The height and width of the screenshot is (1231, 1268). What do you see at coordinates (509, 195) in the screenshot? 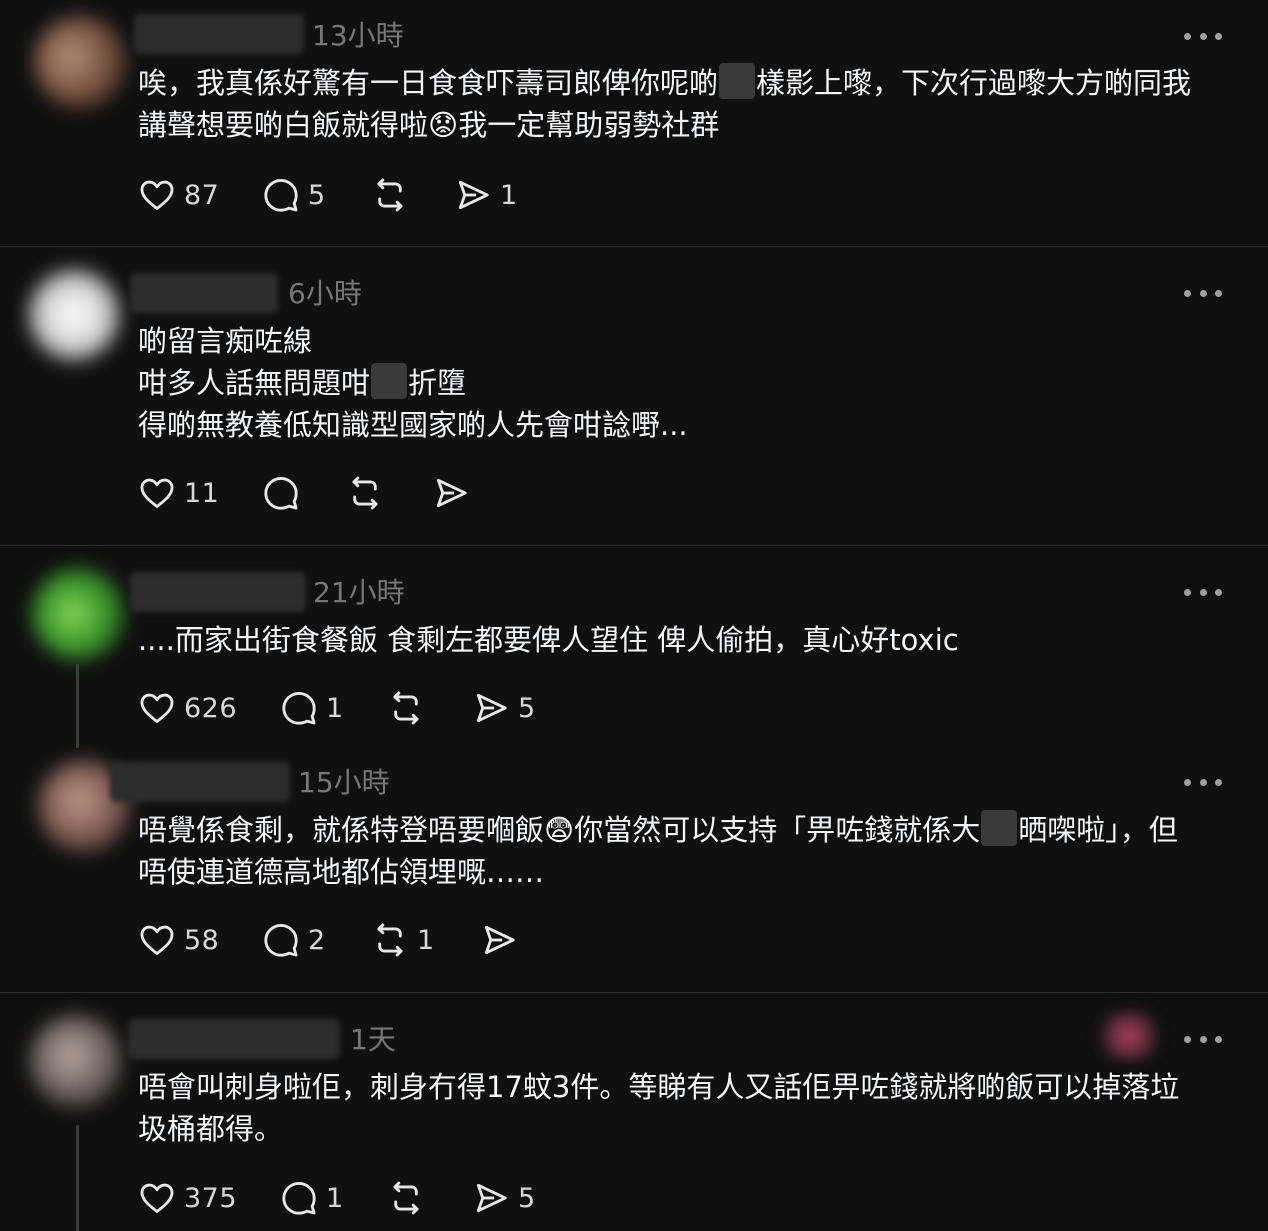
I see `share-count: 1` at bounding box center [509, 195].